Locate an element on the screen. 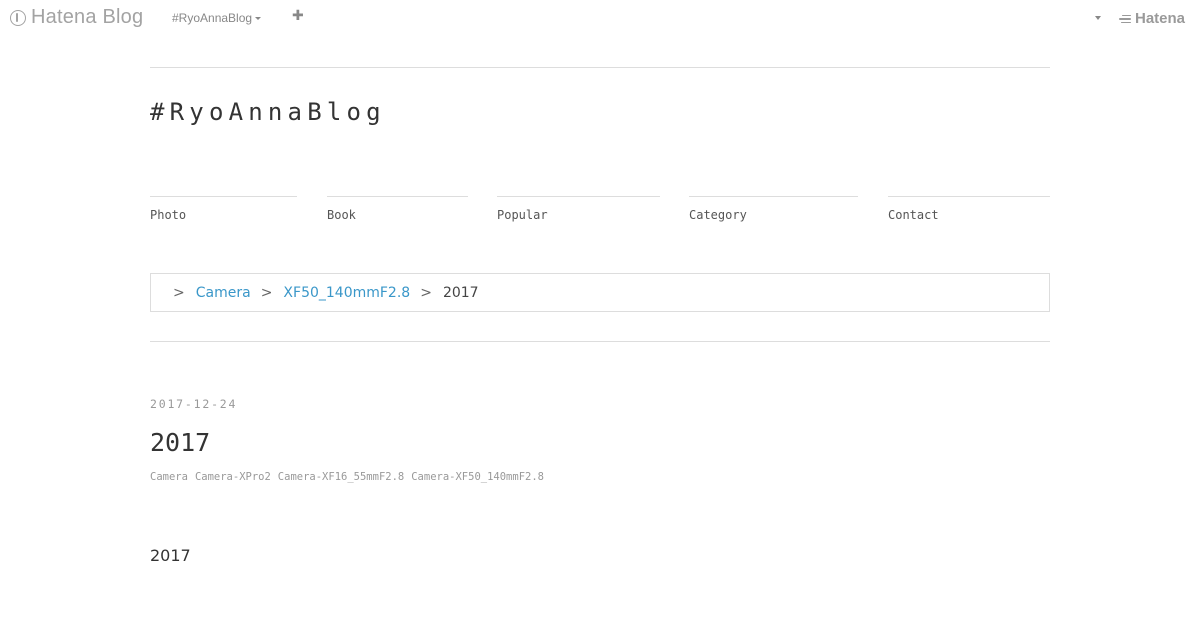  blog-switcher-dropdown: #RyoAnnaBlog is located at coordinates (217, 18).